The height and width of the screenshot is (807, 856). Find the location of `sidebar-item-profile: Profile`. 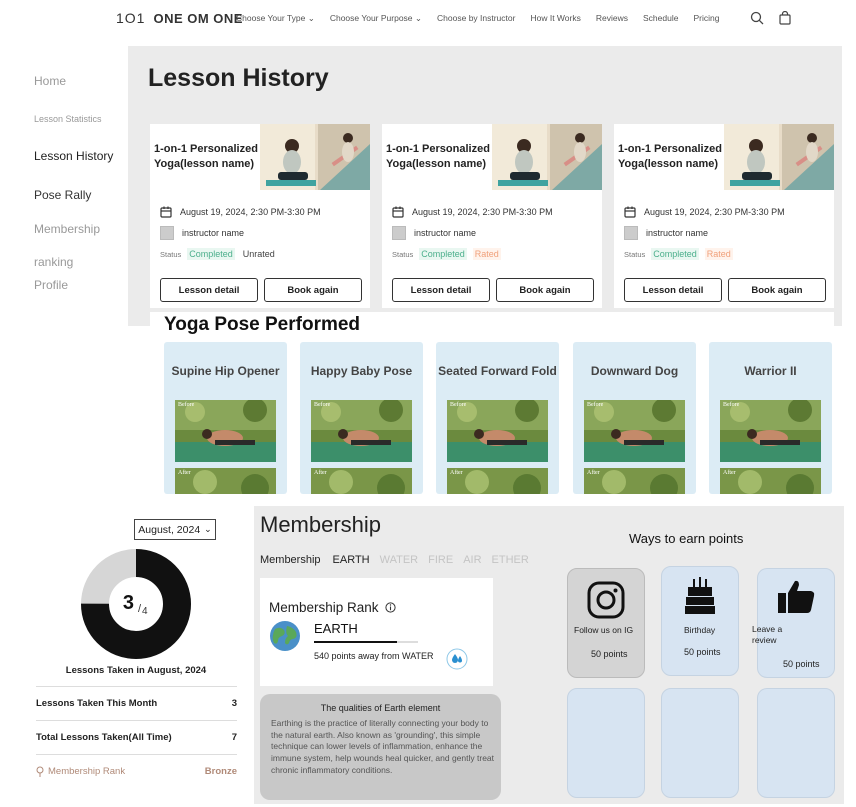

sidebar-item-profile: Profile is located at coordinates (51, 285).